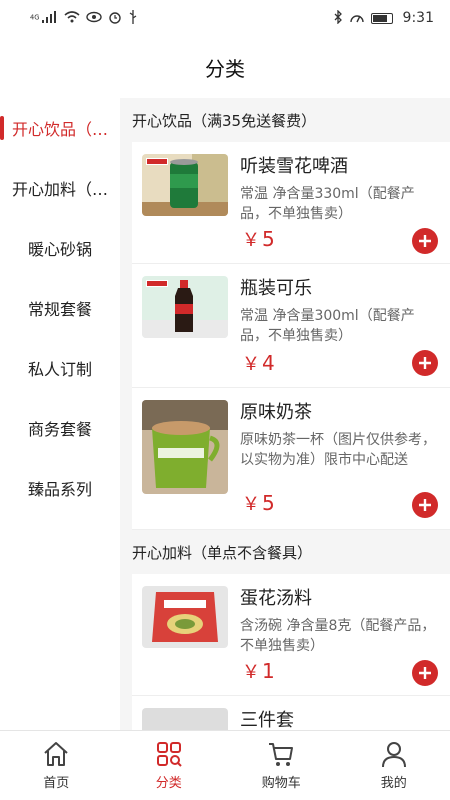 This screenshot has height=800, width=450. What do you see at coordinates (60, 248) in the screenshot?
I see `sidebar-item-casserole: 暖心砂锅` at bounding box center [60, 248].